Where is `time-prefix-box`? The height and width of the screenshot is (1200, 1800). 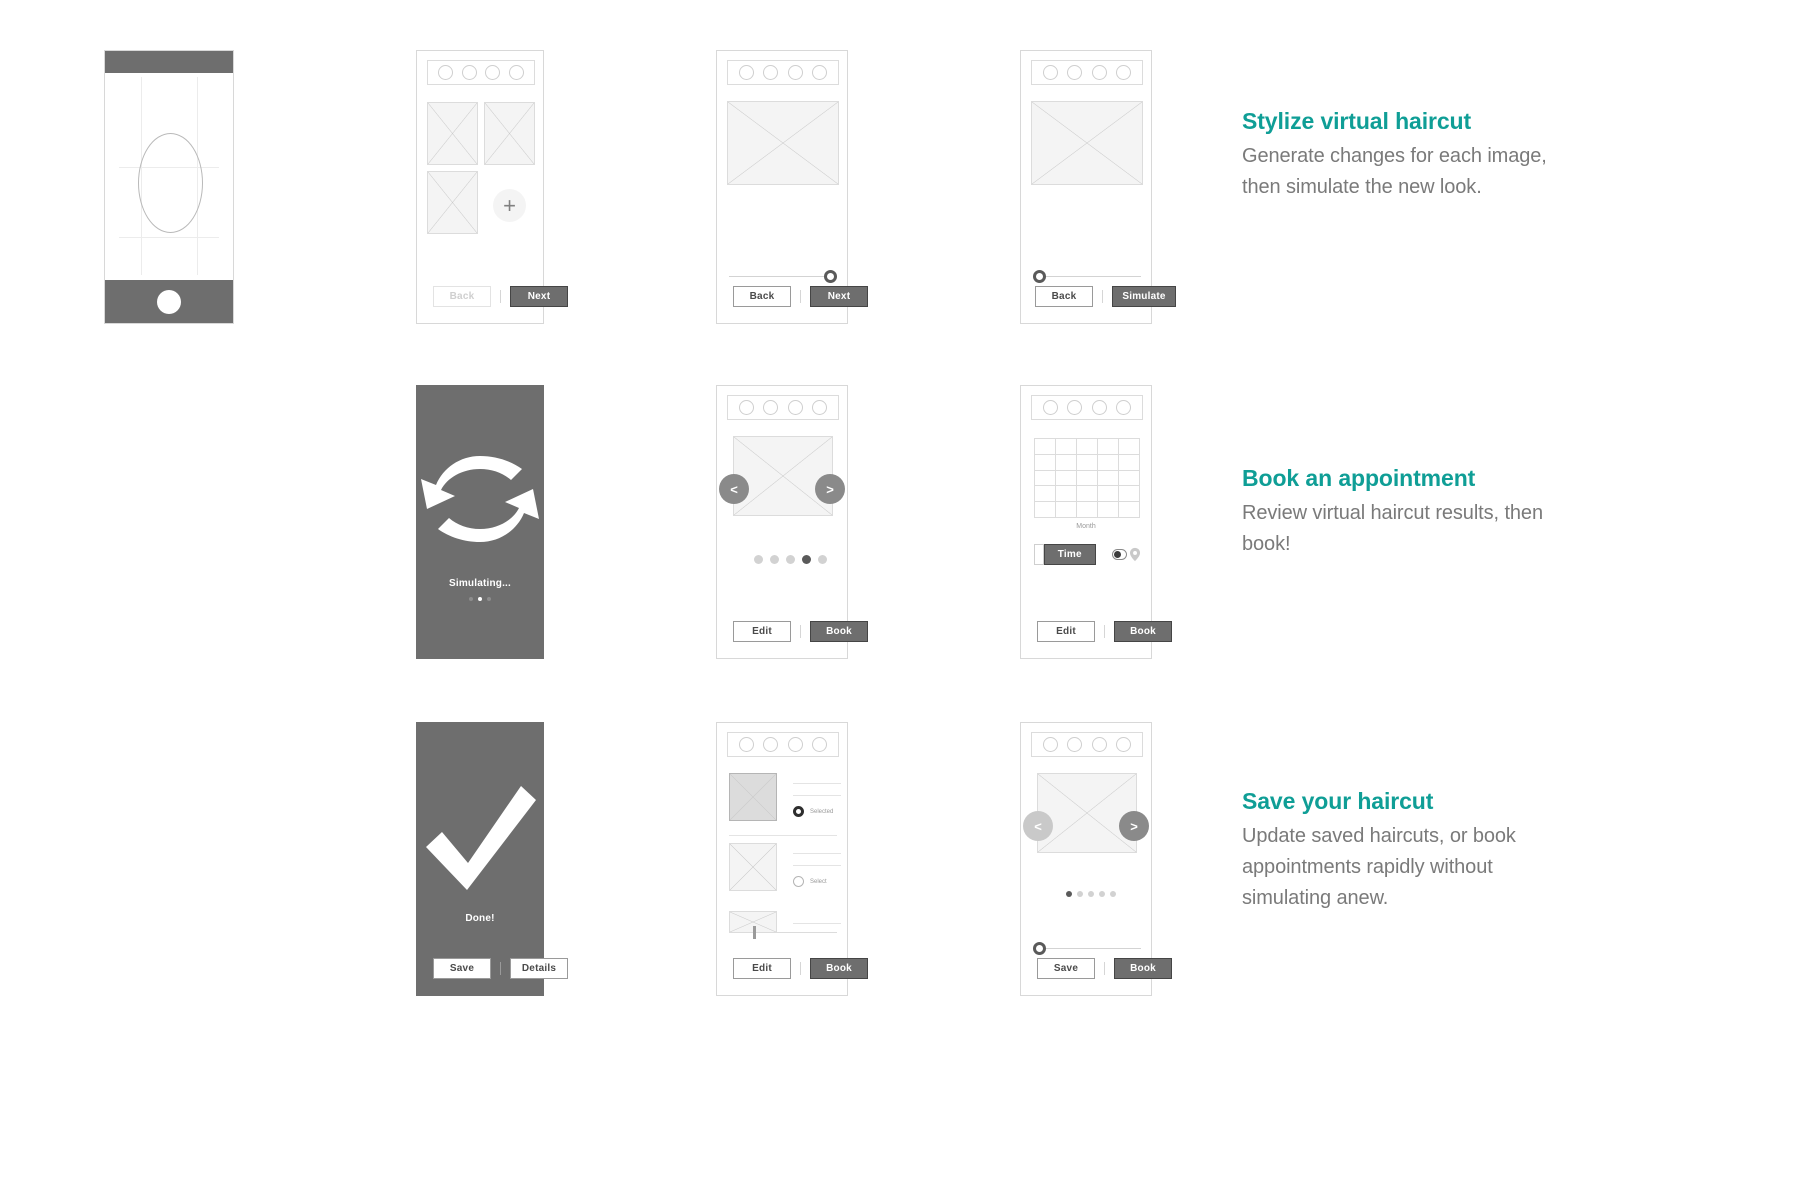
time-prefix-box is located at coordinates (1039, 554).